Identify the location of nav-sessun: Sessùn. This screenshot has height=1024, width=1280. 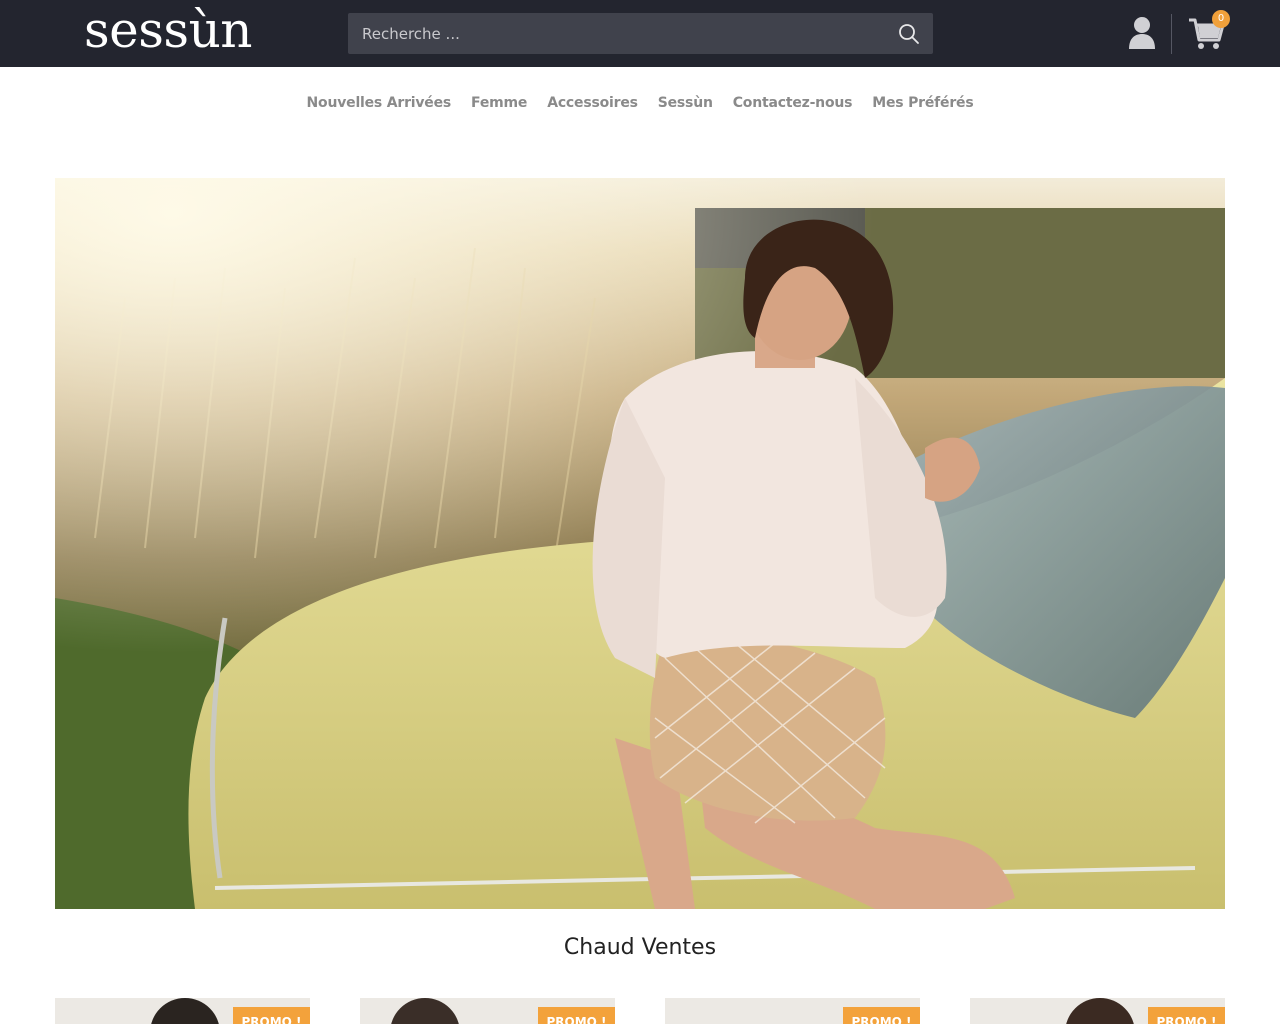
(685, 103).